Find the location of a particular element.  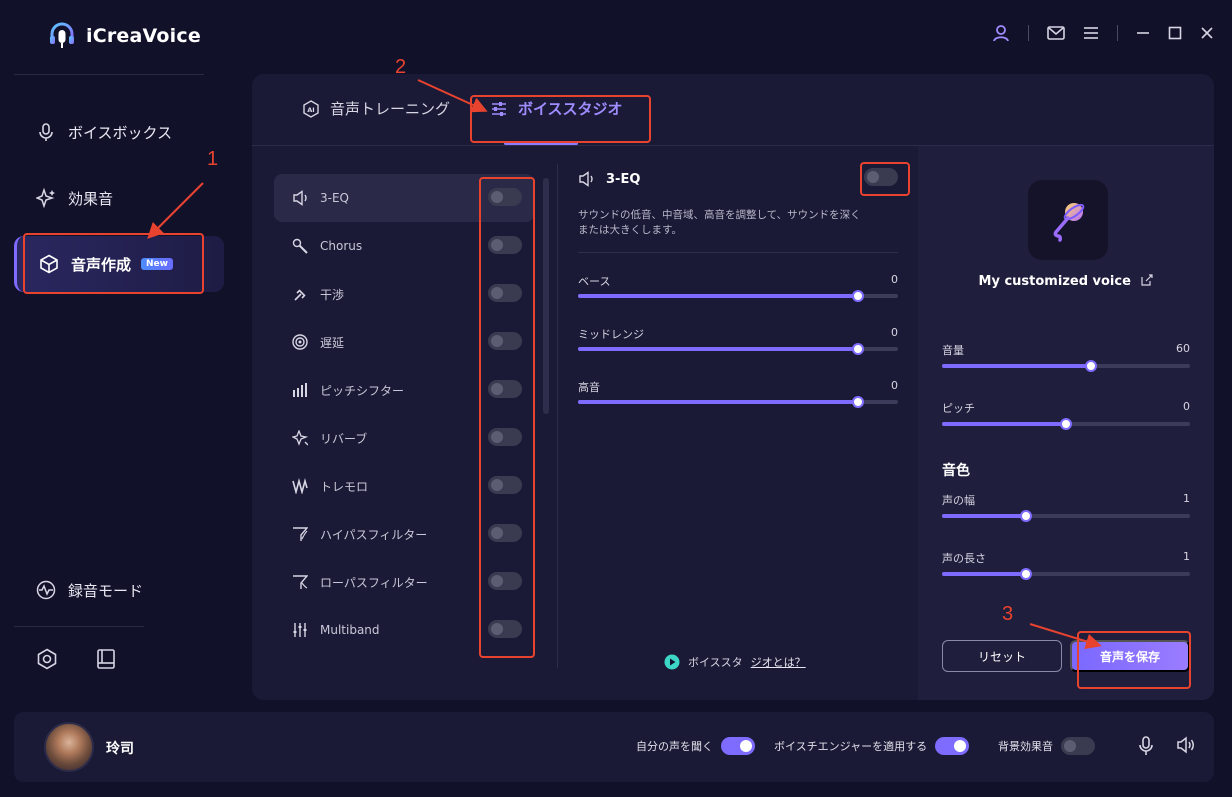

voice-name: My customized voice is located at coordinates (1066, 281).